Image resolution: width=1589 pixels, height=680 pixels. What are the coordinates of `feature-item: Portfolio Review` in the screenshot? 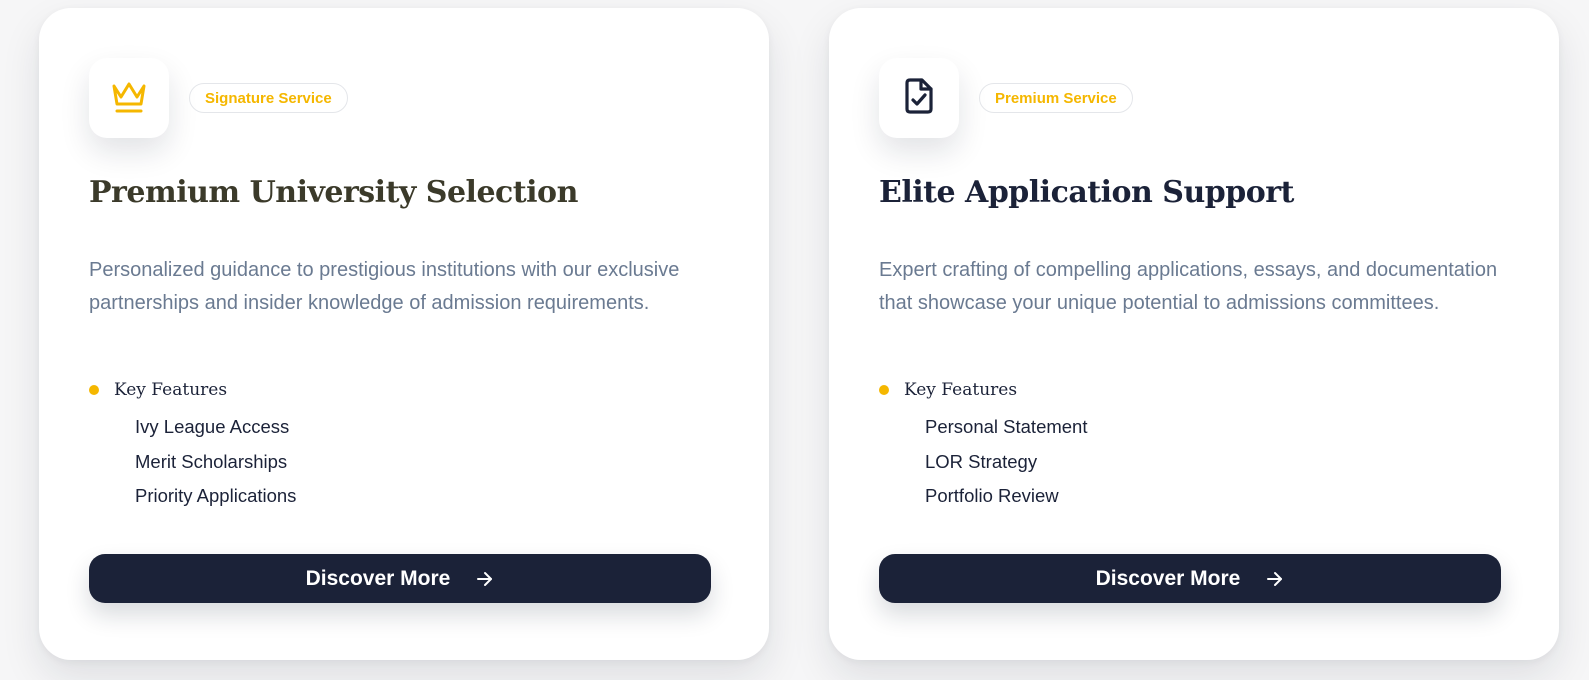 It's located at (992, 495).